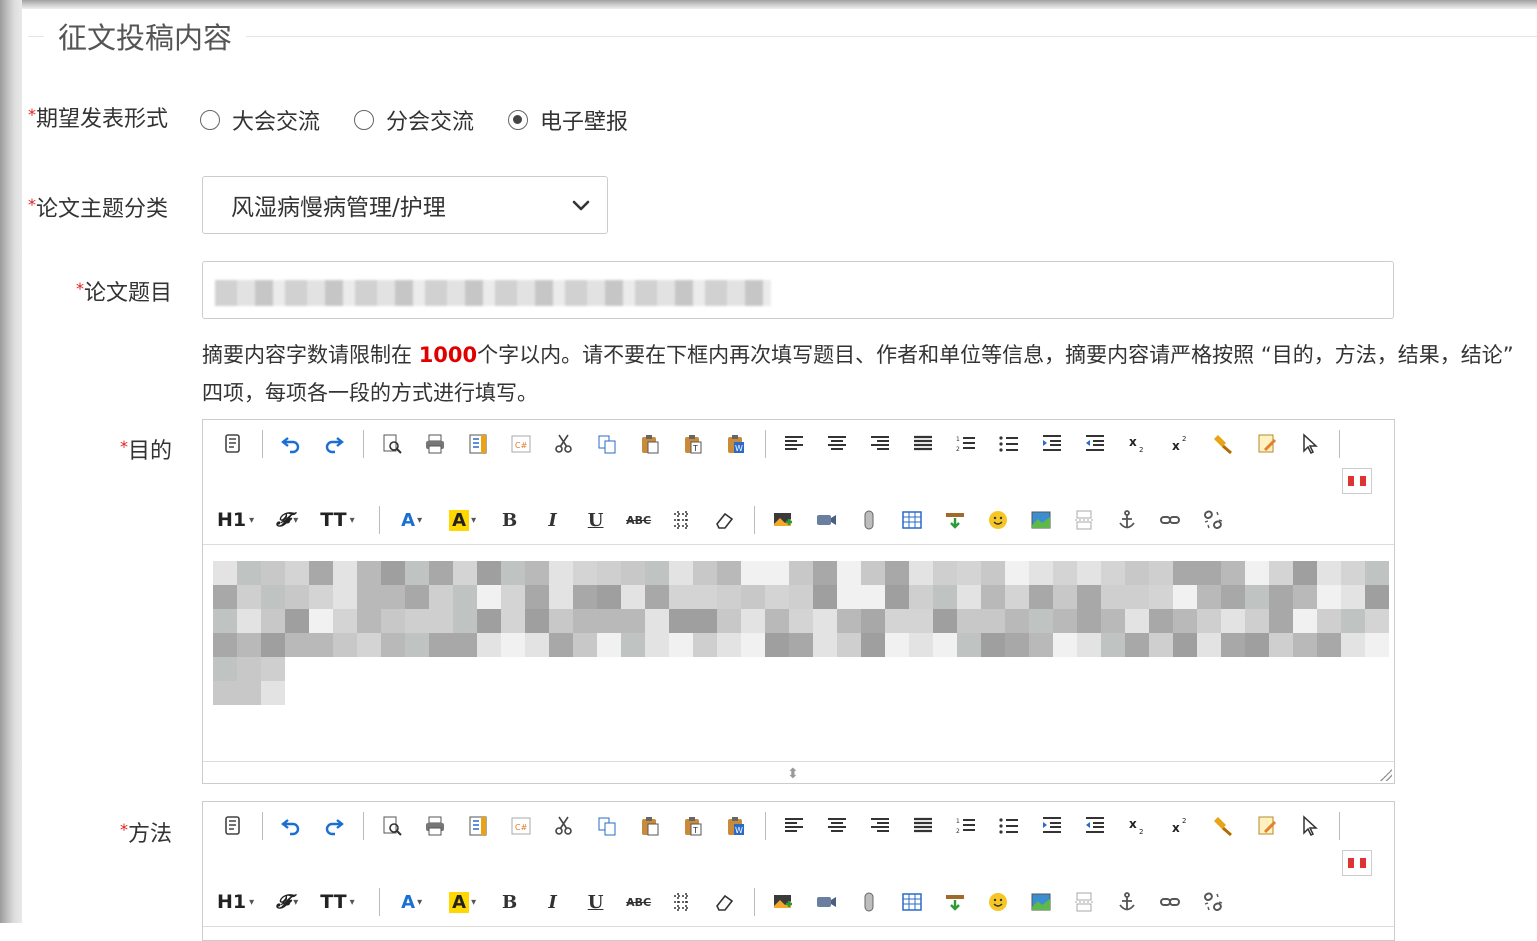  What do you see at coordinates (364, 120) in the screenshot?
I see `radio-circle` at bounding box center [364, 120].